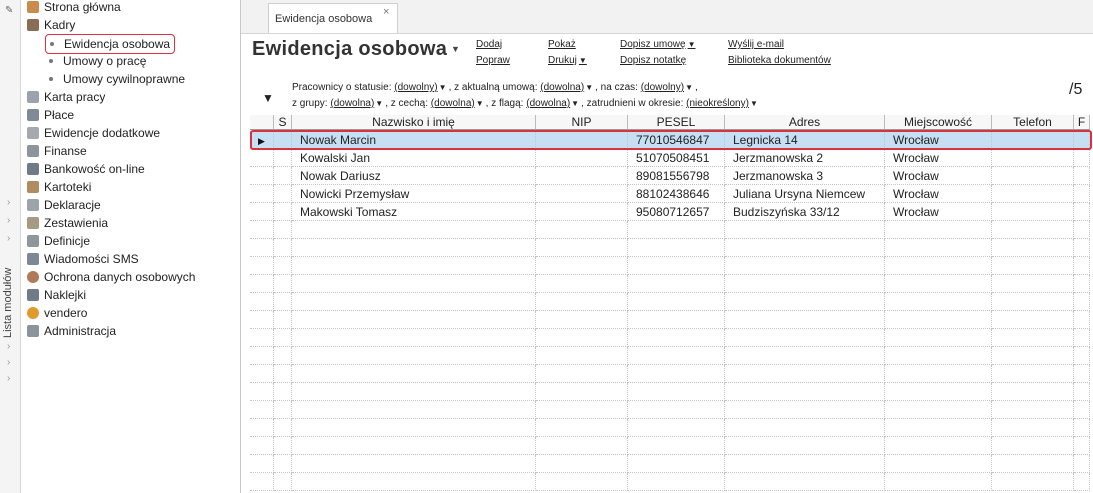 The height and width of the screenshot is (493, 1093). I want to click on group-filter: (dowolna), so click(352, 103).